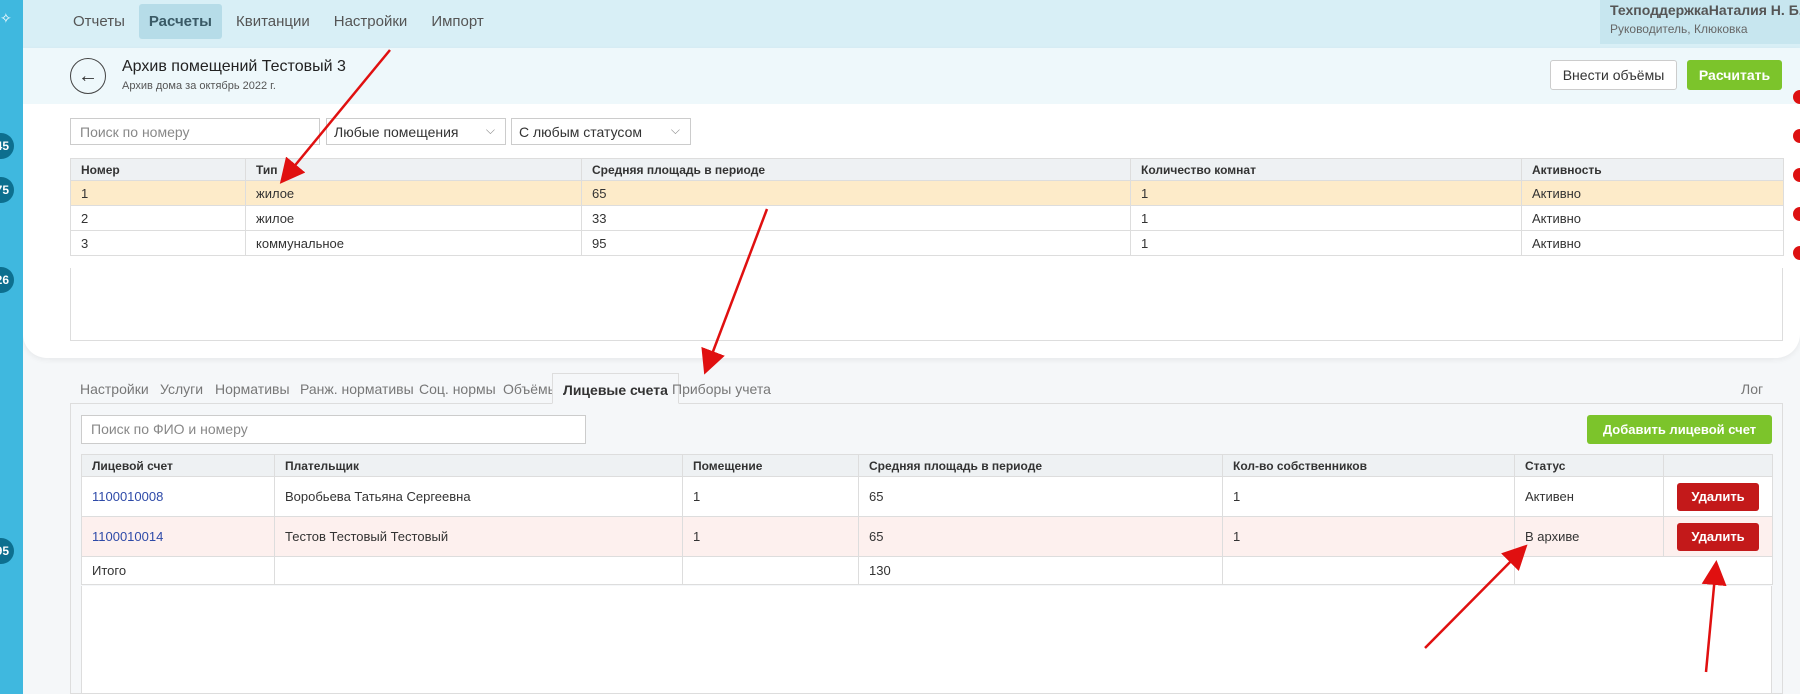  I want to click on pin-icon: ✧, so click(6, 18).